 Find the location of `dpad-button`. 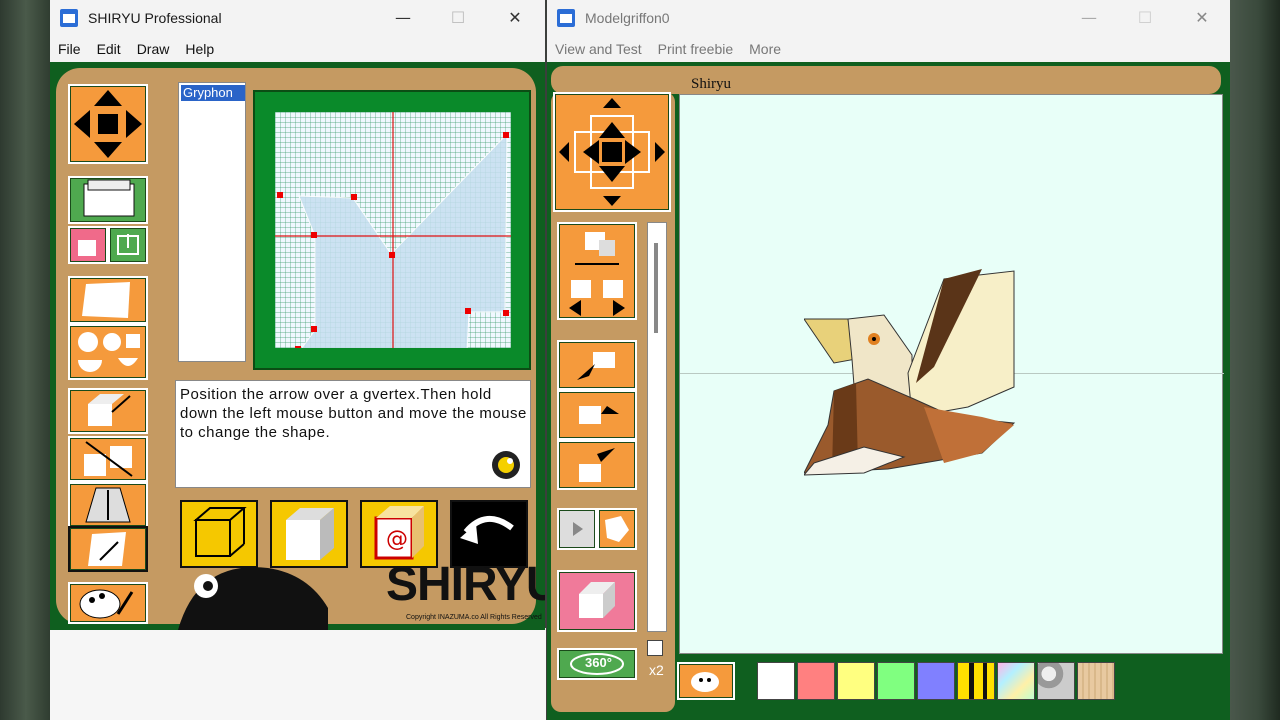

dpad-button is located at coordinates (108, 124).